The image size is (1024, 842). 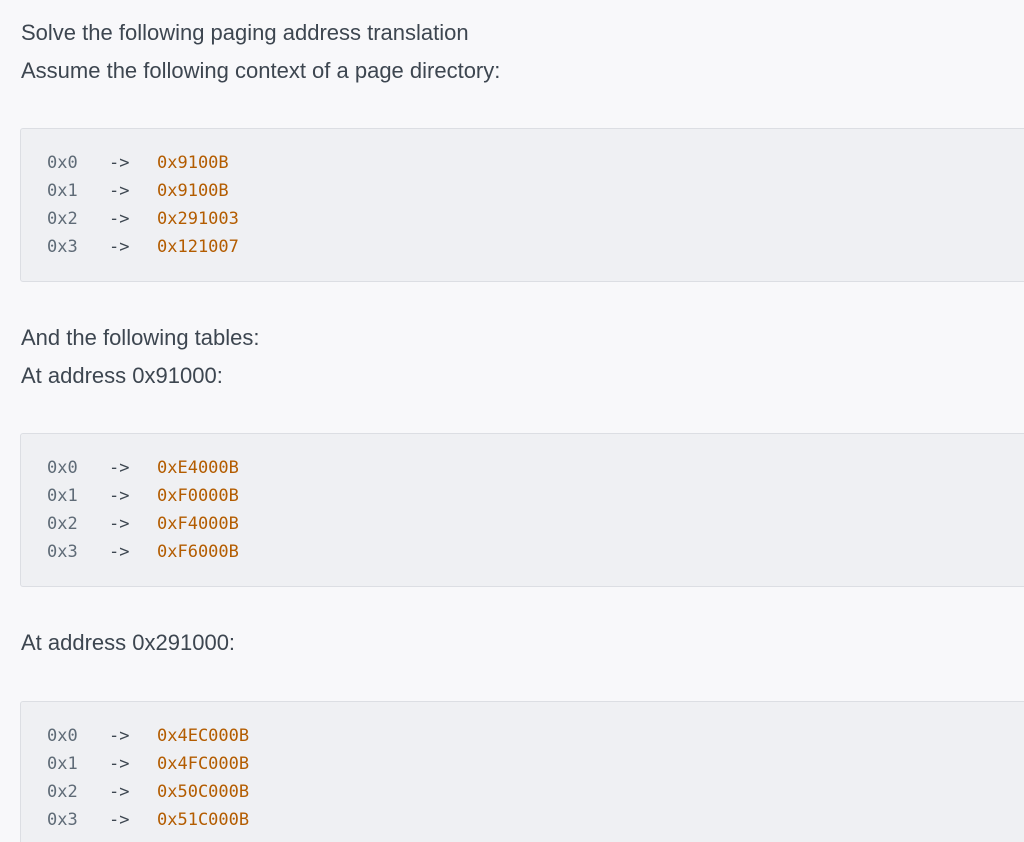 What do you see at coordinates (198, 524) in the screenshot?
I see `entry-value: 0xF4000B` at bounding box center [198, 524].